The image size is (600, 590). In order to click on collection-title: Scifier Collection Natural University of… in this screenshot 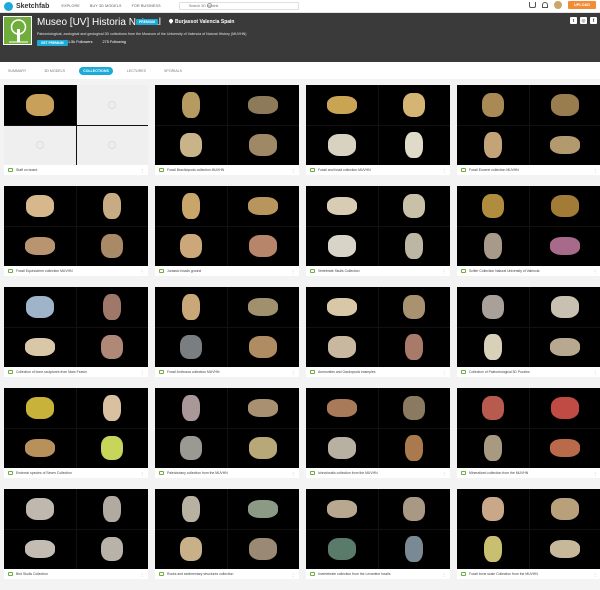, I will do `click(529, 271)`.